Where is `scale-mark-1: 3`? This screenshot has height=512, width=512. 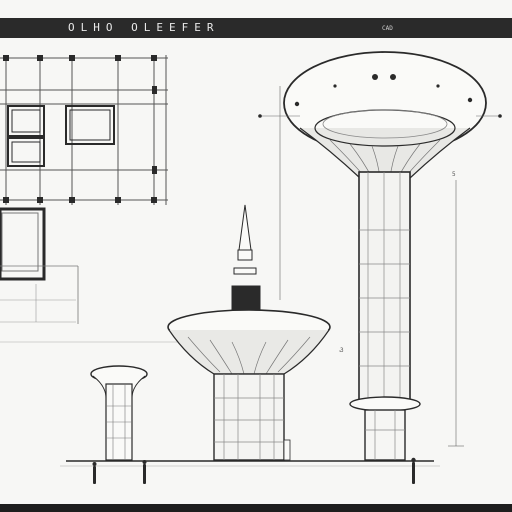
scale-mark-1: 3 is located at coordinates (342, 350).